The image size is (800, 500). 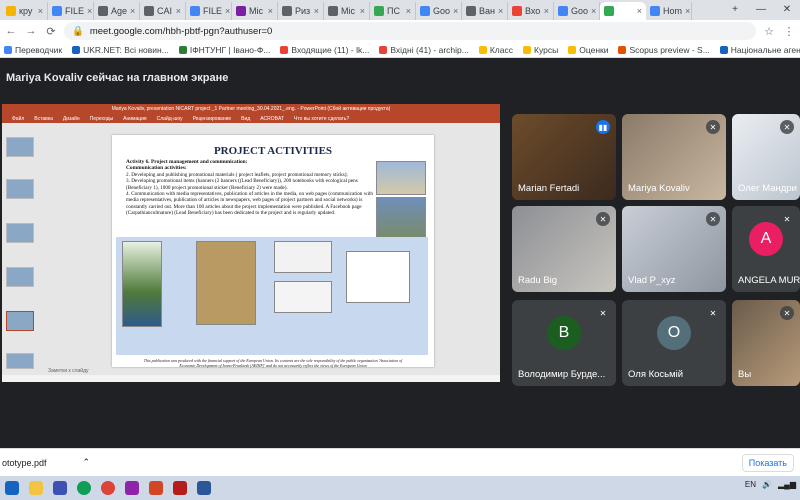 What do you see at coordinates (156, 488) in the screenshot?
I see `powerpoint-icon` at bounding box center [156, 488].